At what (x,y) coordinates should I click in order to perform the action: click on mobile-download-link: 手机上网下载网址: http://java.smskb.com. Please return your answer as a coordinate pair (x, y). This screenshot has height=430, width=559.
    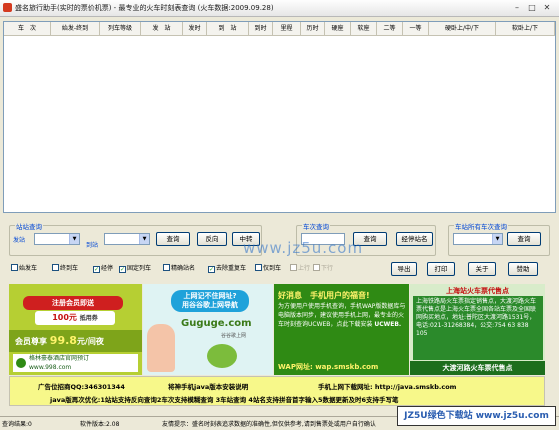
    Looking at the image, I should click on (387, 386).